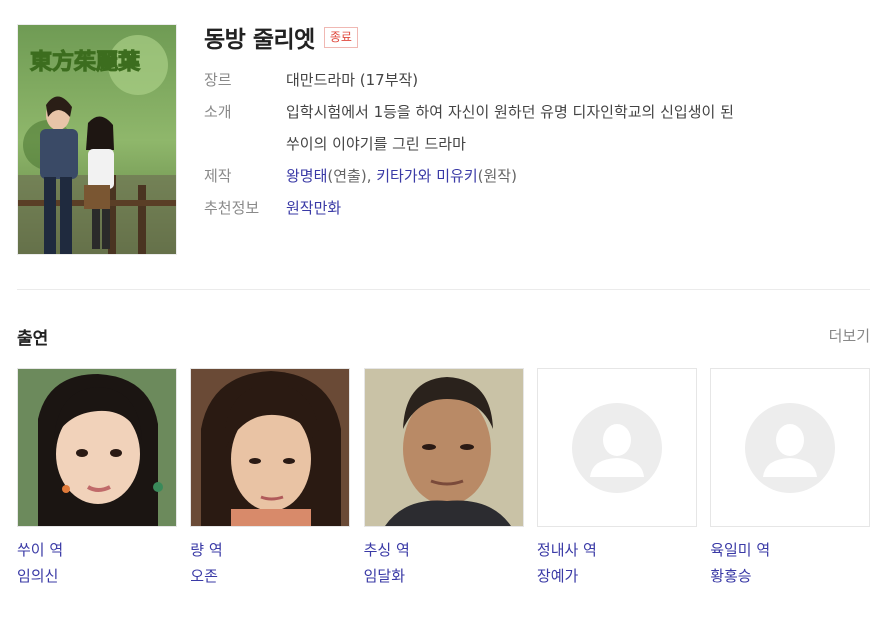 This screenshot has width=892, height=622. I want to click on page-title: 동방 줄리엣, so click(259, 40).